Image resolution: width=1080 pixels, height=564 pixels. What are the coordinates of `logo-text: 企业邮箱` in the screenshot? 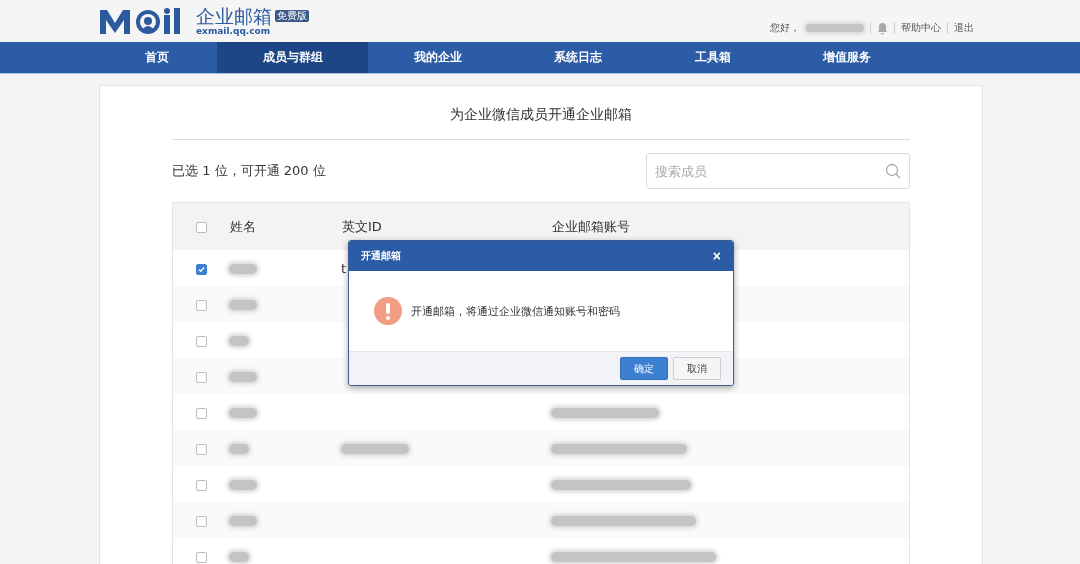 It's located at (234, 16).